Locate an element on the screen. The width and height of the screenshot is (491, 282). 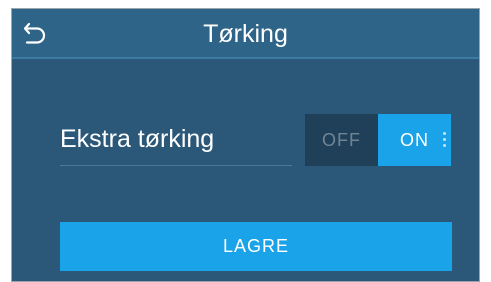
save-button: LAGRE is located at coordinates (256, 246).